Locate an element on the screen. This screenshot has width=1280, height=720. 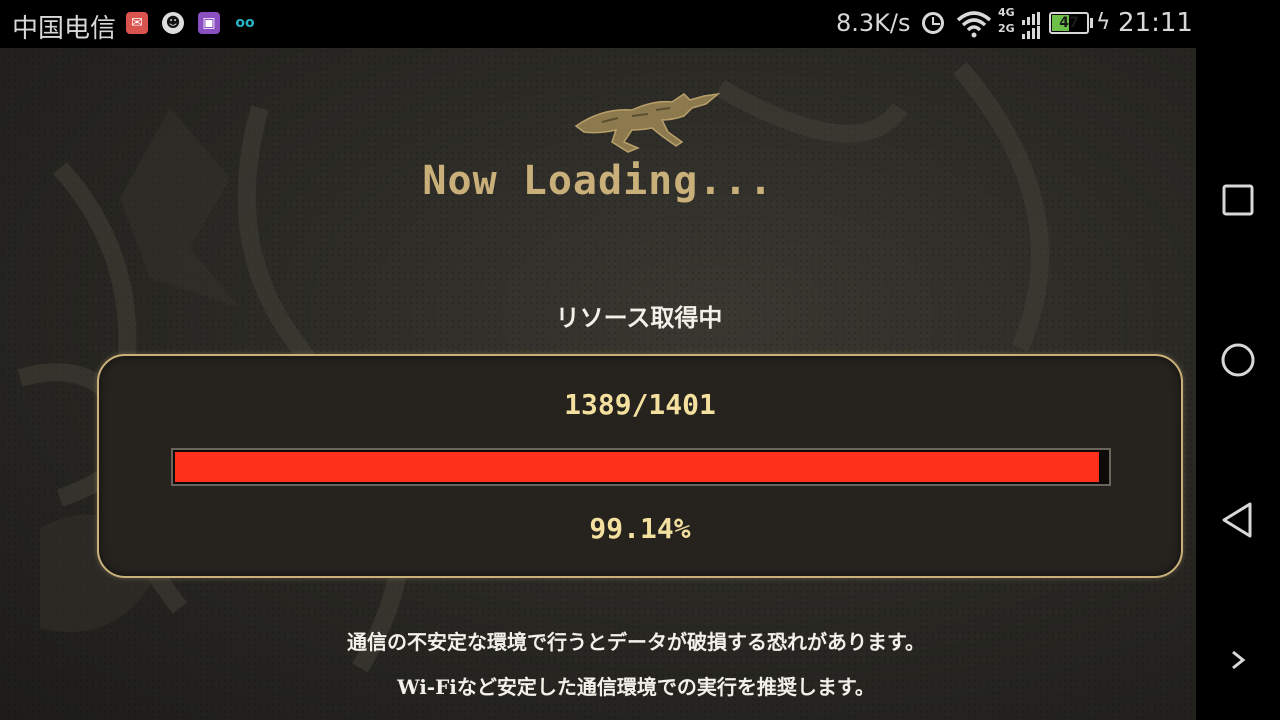
battery-tip is located at coordinates (1091, 23).